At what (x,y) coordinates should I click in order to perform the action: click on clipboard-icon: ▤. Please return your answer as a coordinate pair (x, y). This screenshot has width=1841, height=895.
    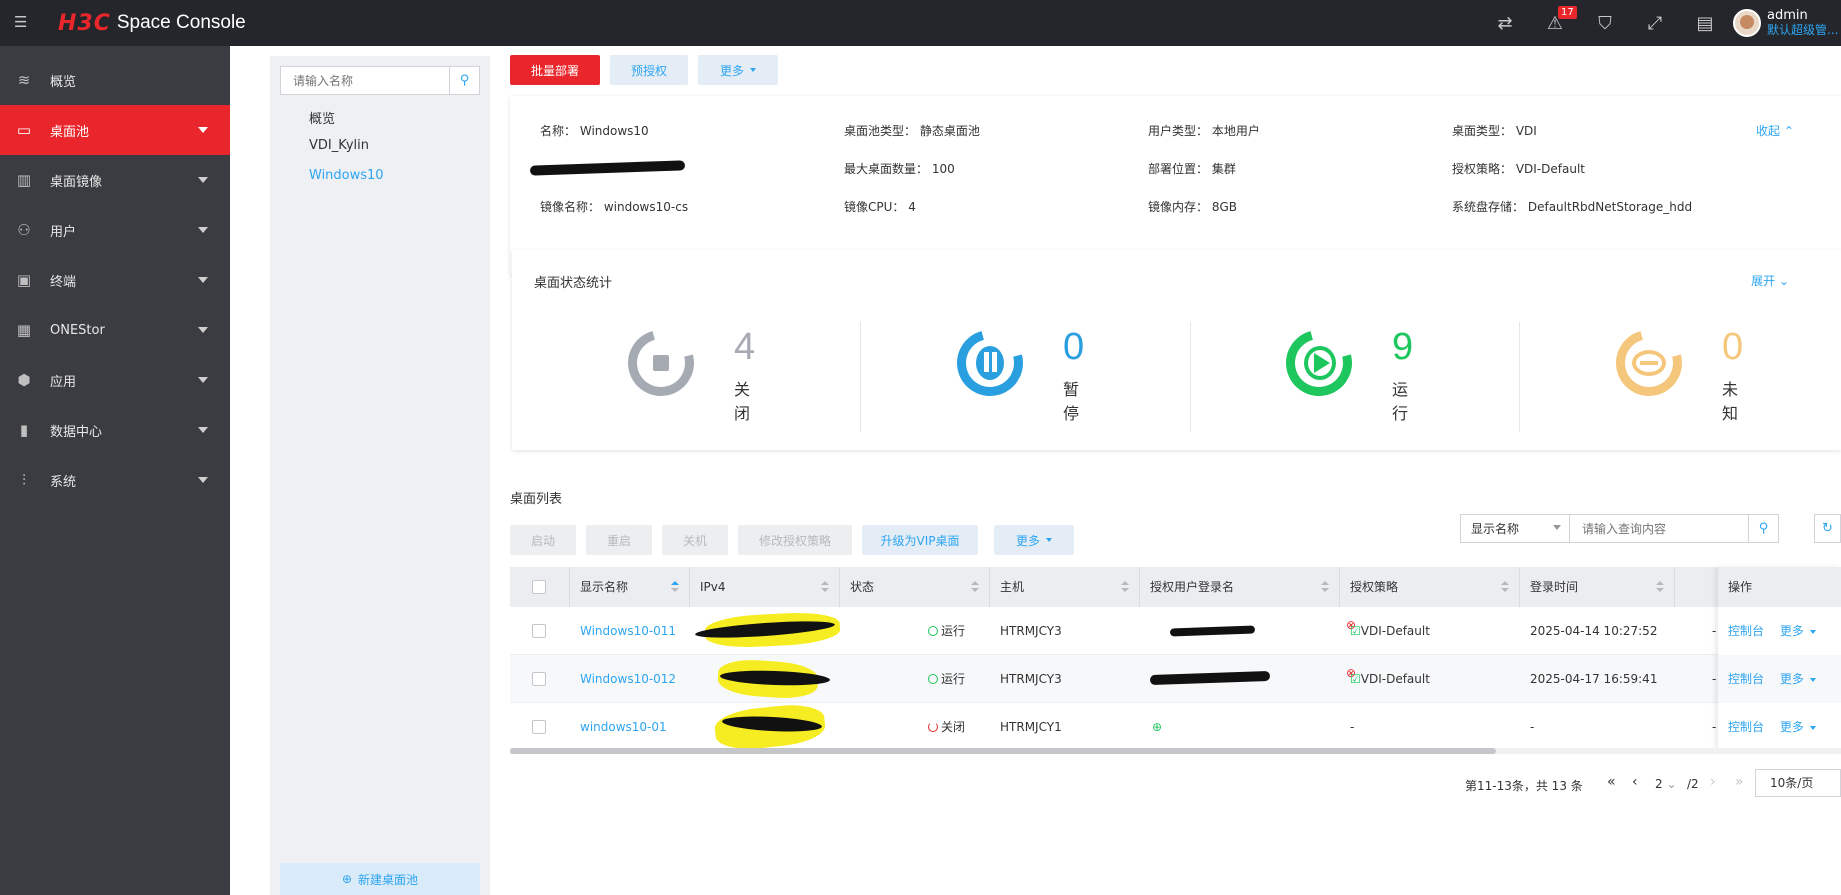
    Looking at the image, I should click on (1705, 23).